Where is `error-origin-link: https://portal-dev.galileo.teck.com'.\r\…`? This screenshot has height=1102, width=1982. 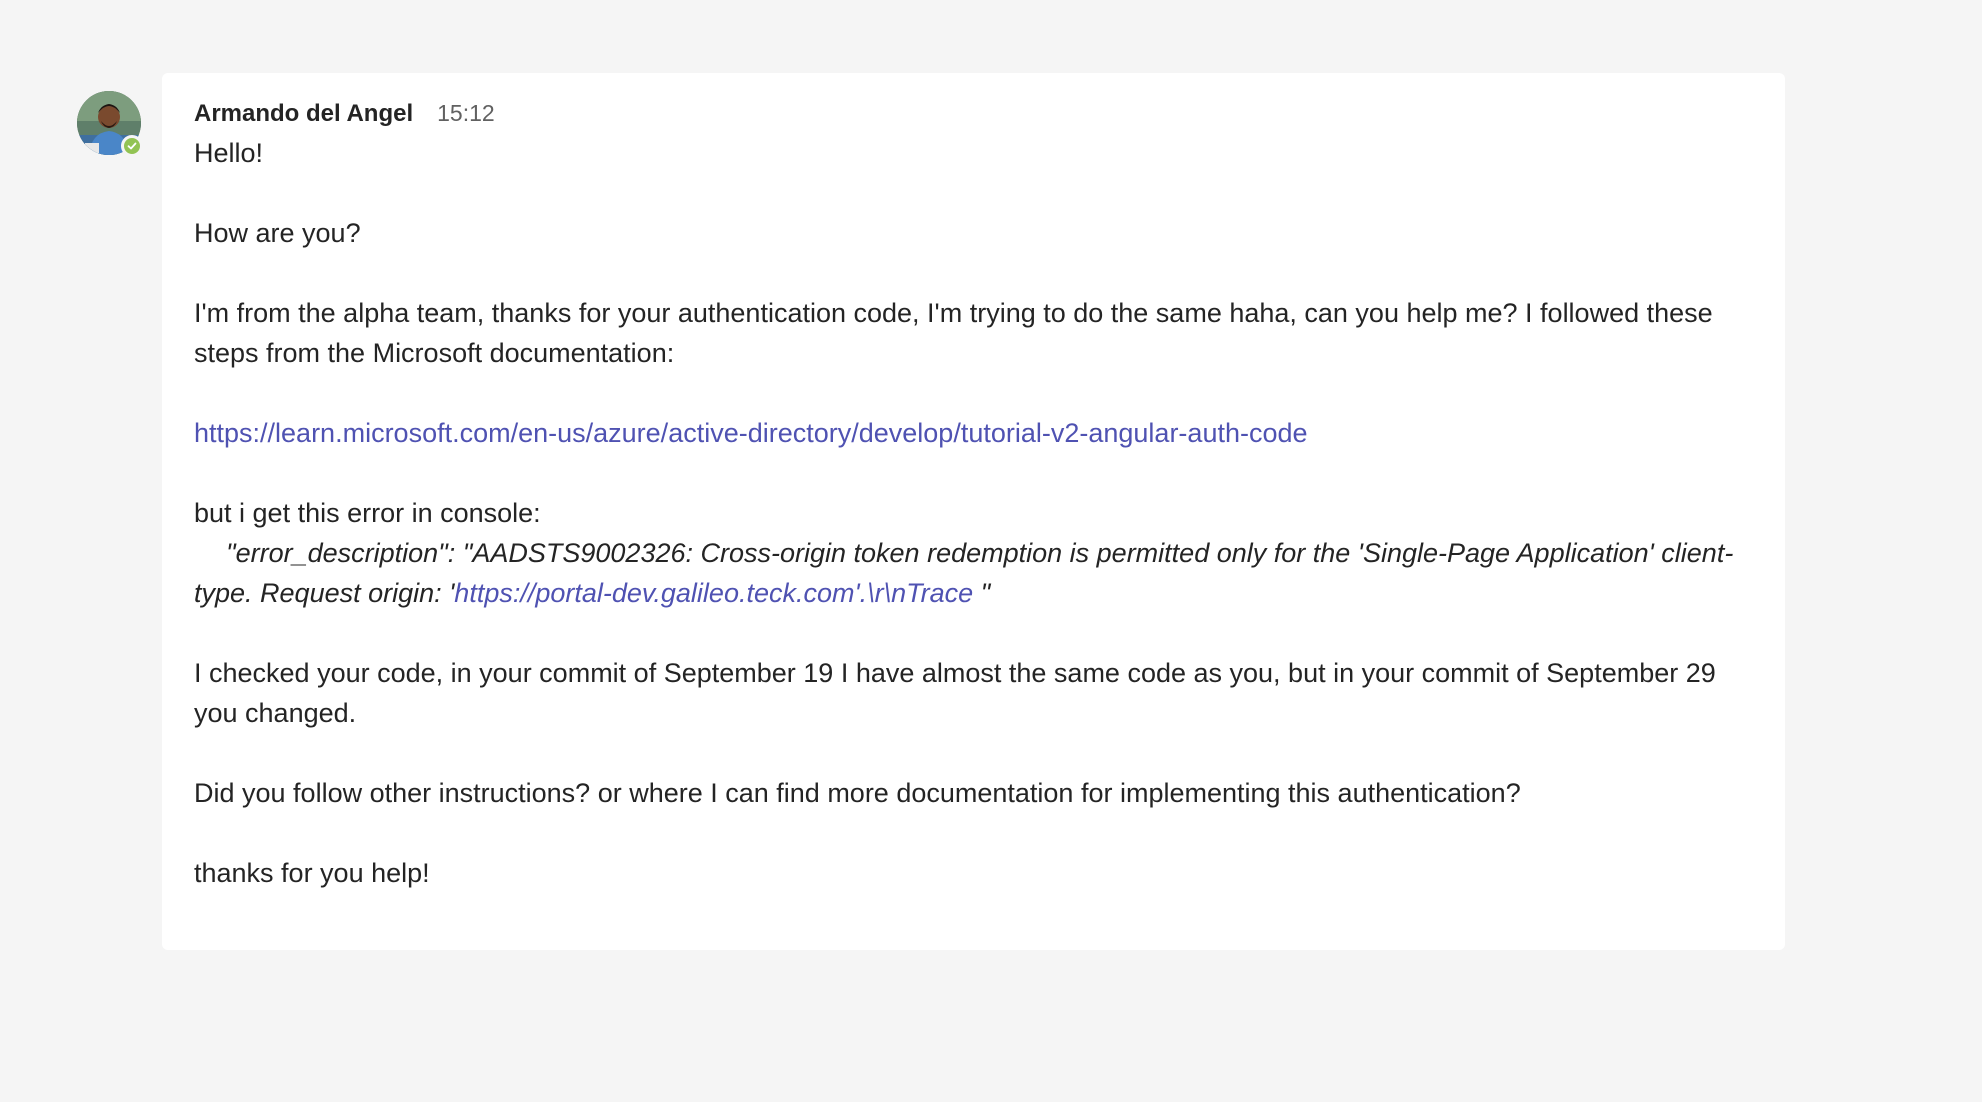 error-origin-link: https://portal-dev.galileo.teck.com'.\r\… is located at coordinates (713, 593).